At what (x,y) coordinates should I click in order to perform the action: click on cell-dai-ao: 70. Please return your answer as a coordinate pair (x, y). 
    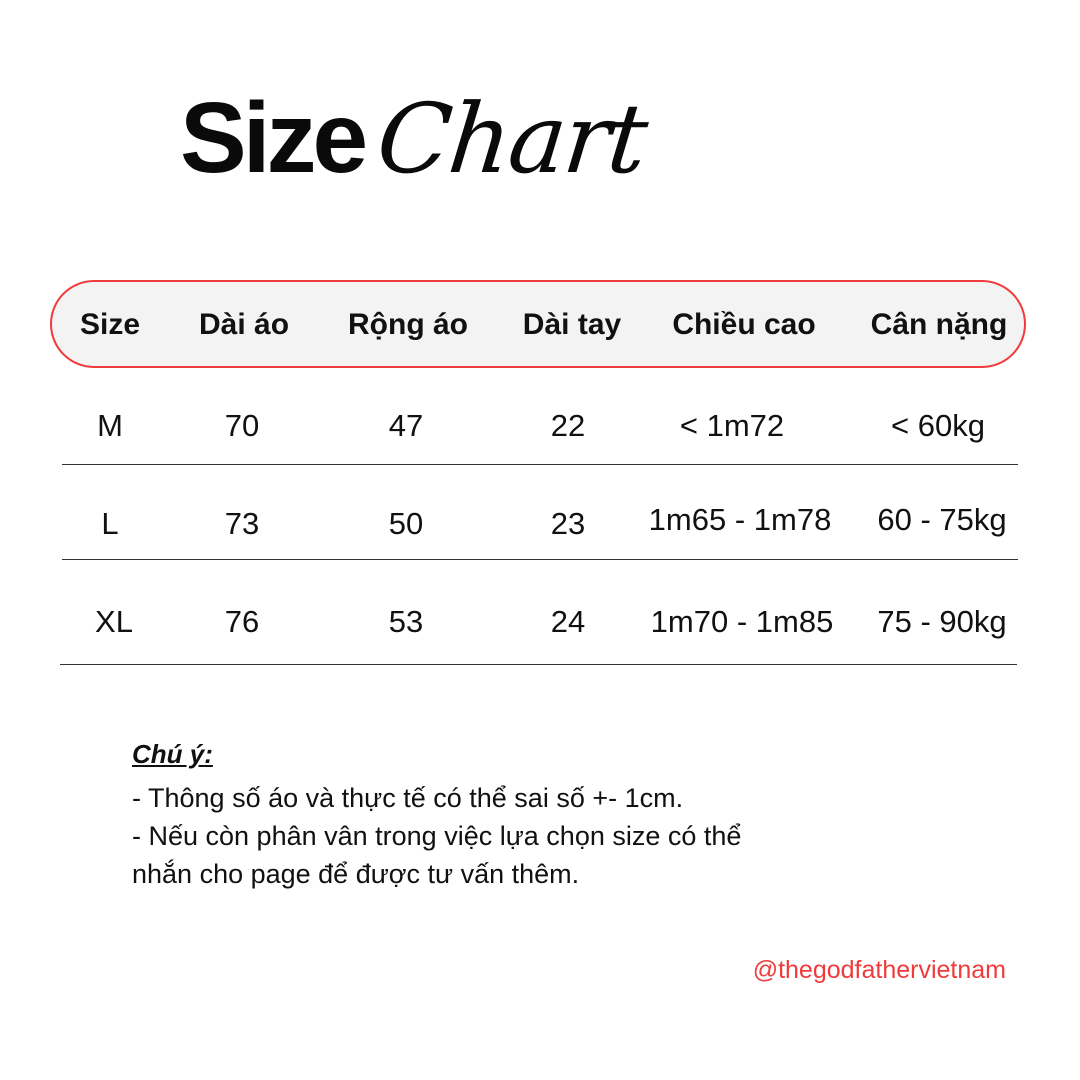
    Looking at the image, I should click on (242, 425).